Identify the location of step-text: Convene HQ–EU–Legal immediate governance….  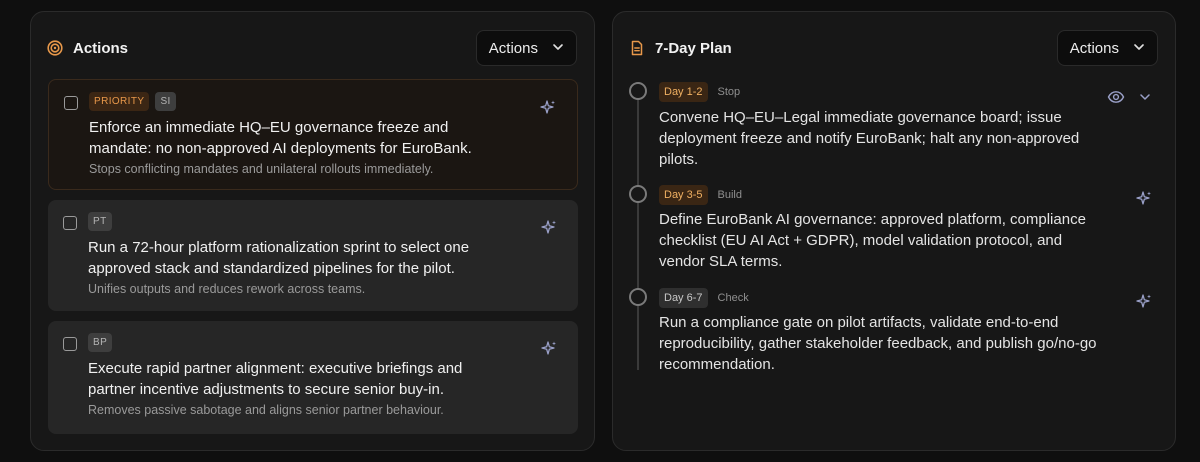
(869, 138).